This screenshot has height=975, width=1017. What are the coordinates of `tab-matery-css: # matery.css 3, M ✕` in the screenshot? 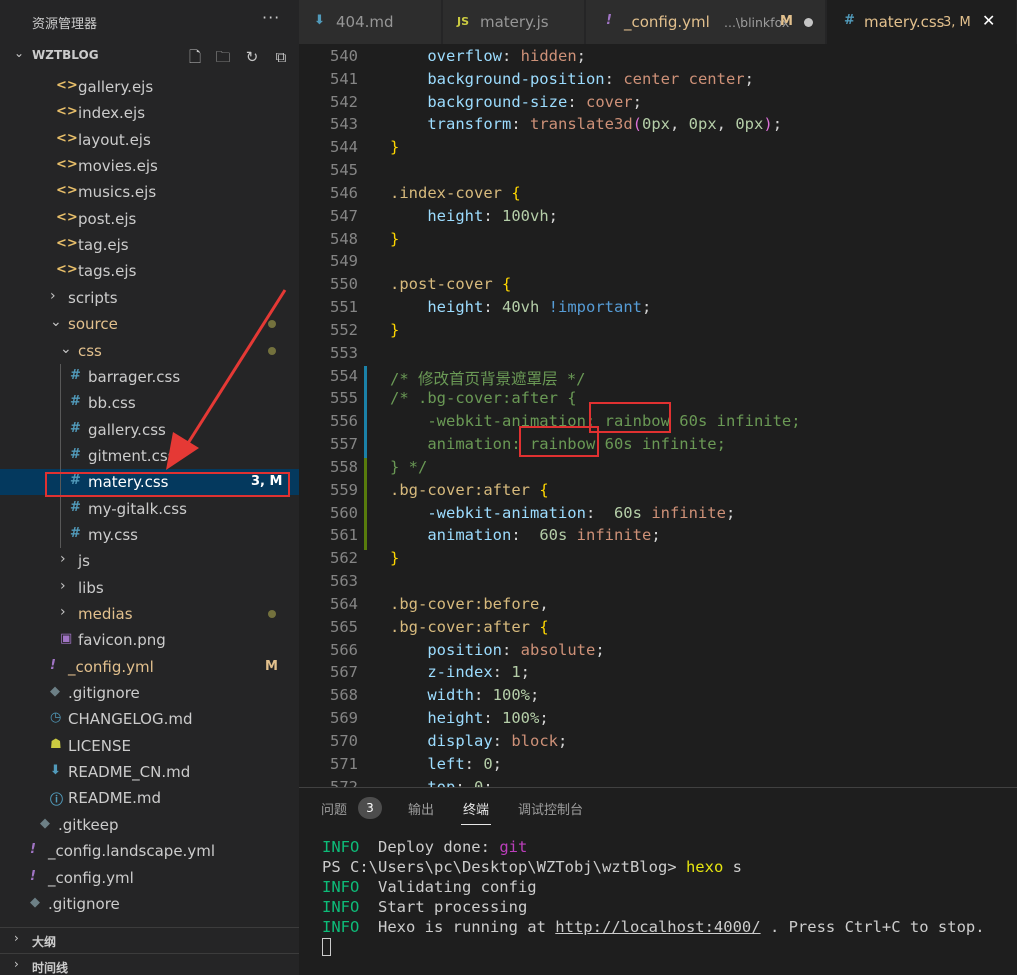 It's located at (922, 22).